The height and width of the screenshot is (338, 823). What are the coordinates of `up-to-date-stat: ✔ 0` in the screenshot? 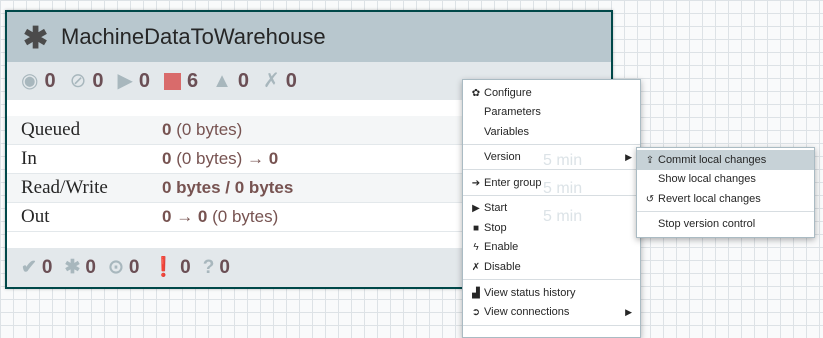 It's located at (37, 267).